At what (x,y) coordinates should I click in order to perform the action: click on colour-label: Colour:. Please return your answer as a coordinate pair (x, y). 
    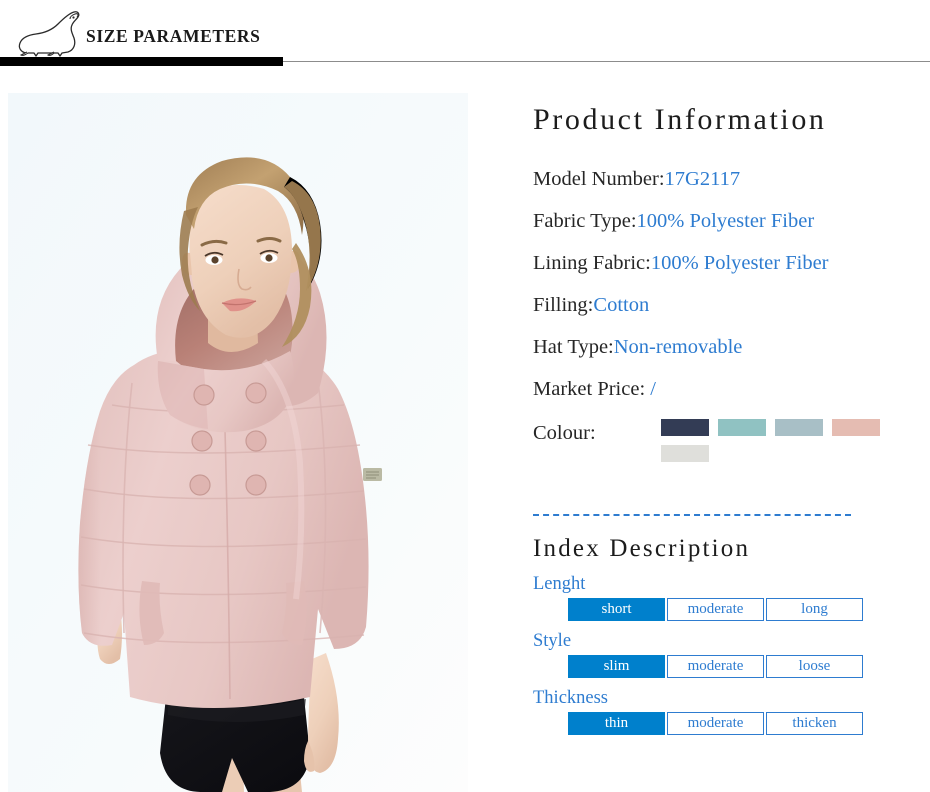
    Looking at the image, I should click on (564, 433).